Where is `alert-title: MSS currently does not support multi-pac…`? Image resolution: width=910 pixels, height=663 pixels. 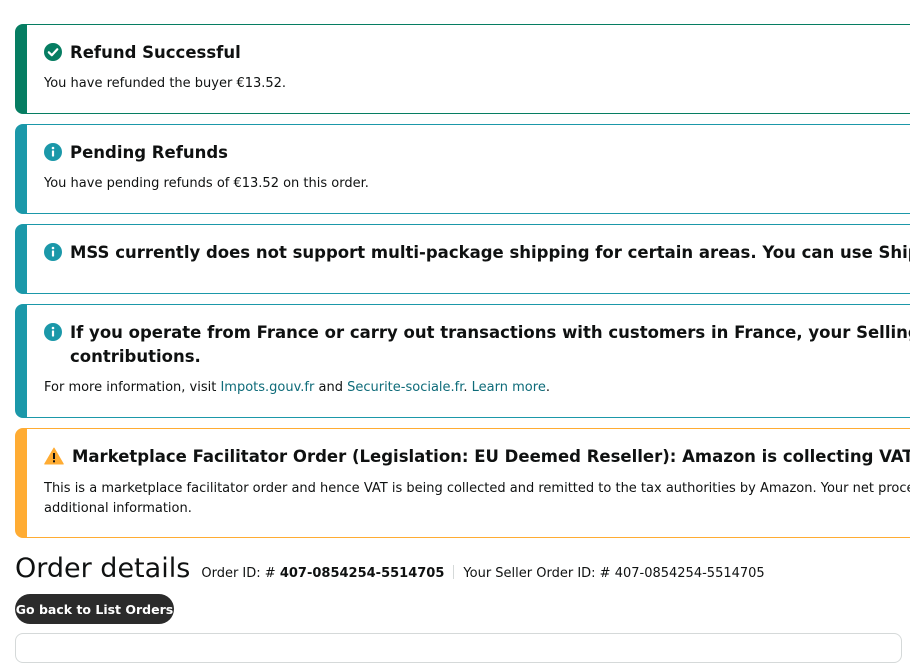 alert-title: MSS currently does not support multi-pac… is located at coordinates (490, 252).